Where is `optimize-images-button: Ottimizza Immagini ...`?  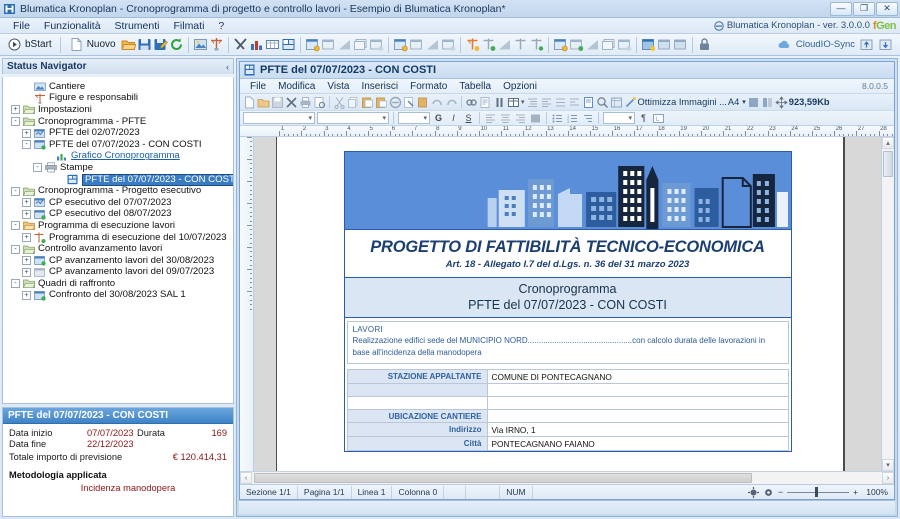
optimize-images-button: Ottimizza Immagini ... is located at coordinates (682, 102).